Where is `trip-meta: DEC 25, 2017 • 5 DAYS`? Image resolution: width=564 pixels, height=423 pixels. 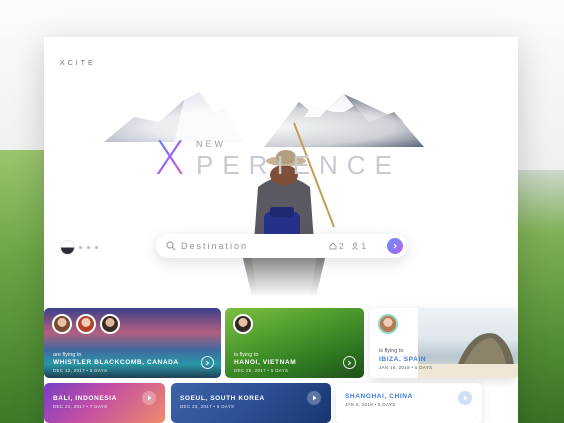
trip-meta: DEC 25, 2017 • 5 DAYS is located at coordinates (261, 370).